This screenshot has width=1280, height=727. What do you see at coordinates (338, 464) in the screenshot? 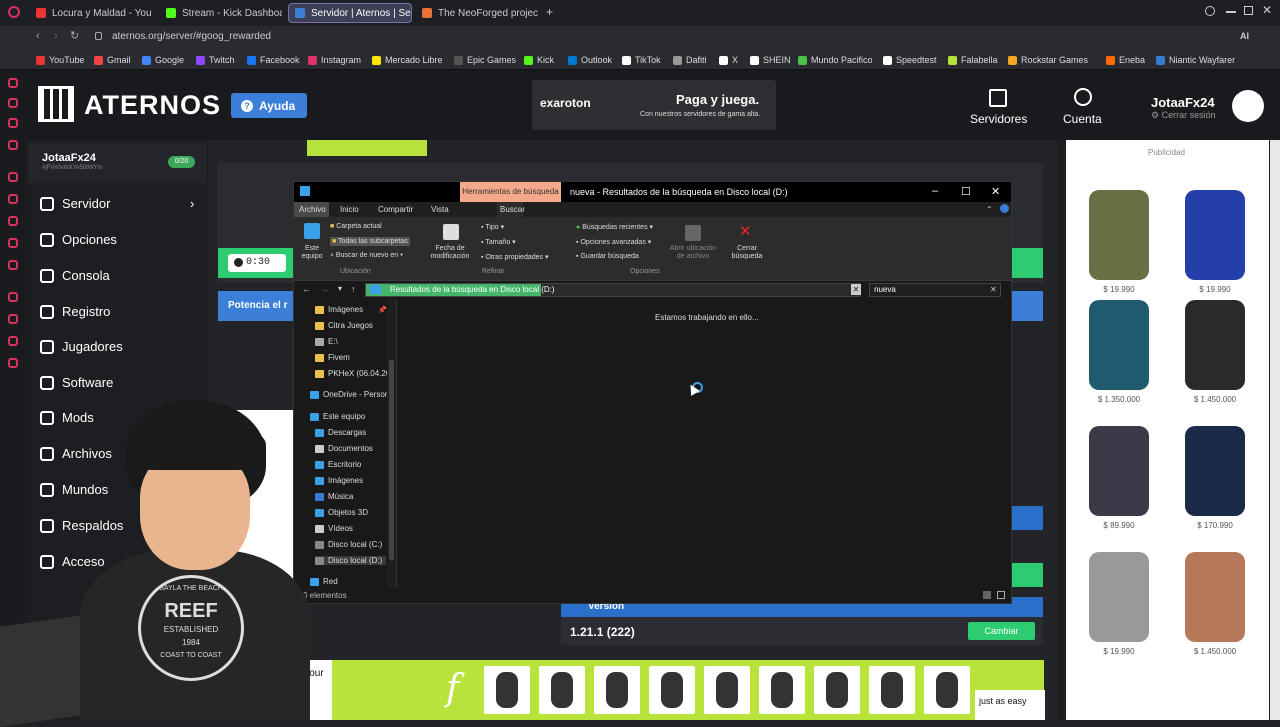
I see `nav-pane-item: Escritorio` at bounding box center [338, 464].